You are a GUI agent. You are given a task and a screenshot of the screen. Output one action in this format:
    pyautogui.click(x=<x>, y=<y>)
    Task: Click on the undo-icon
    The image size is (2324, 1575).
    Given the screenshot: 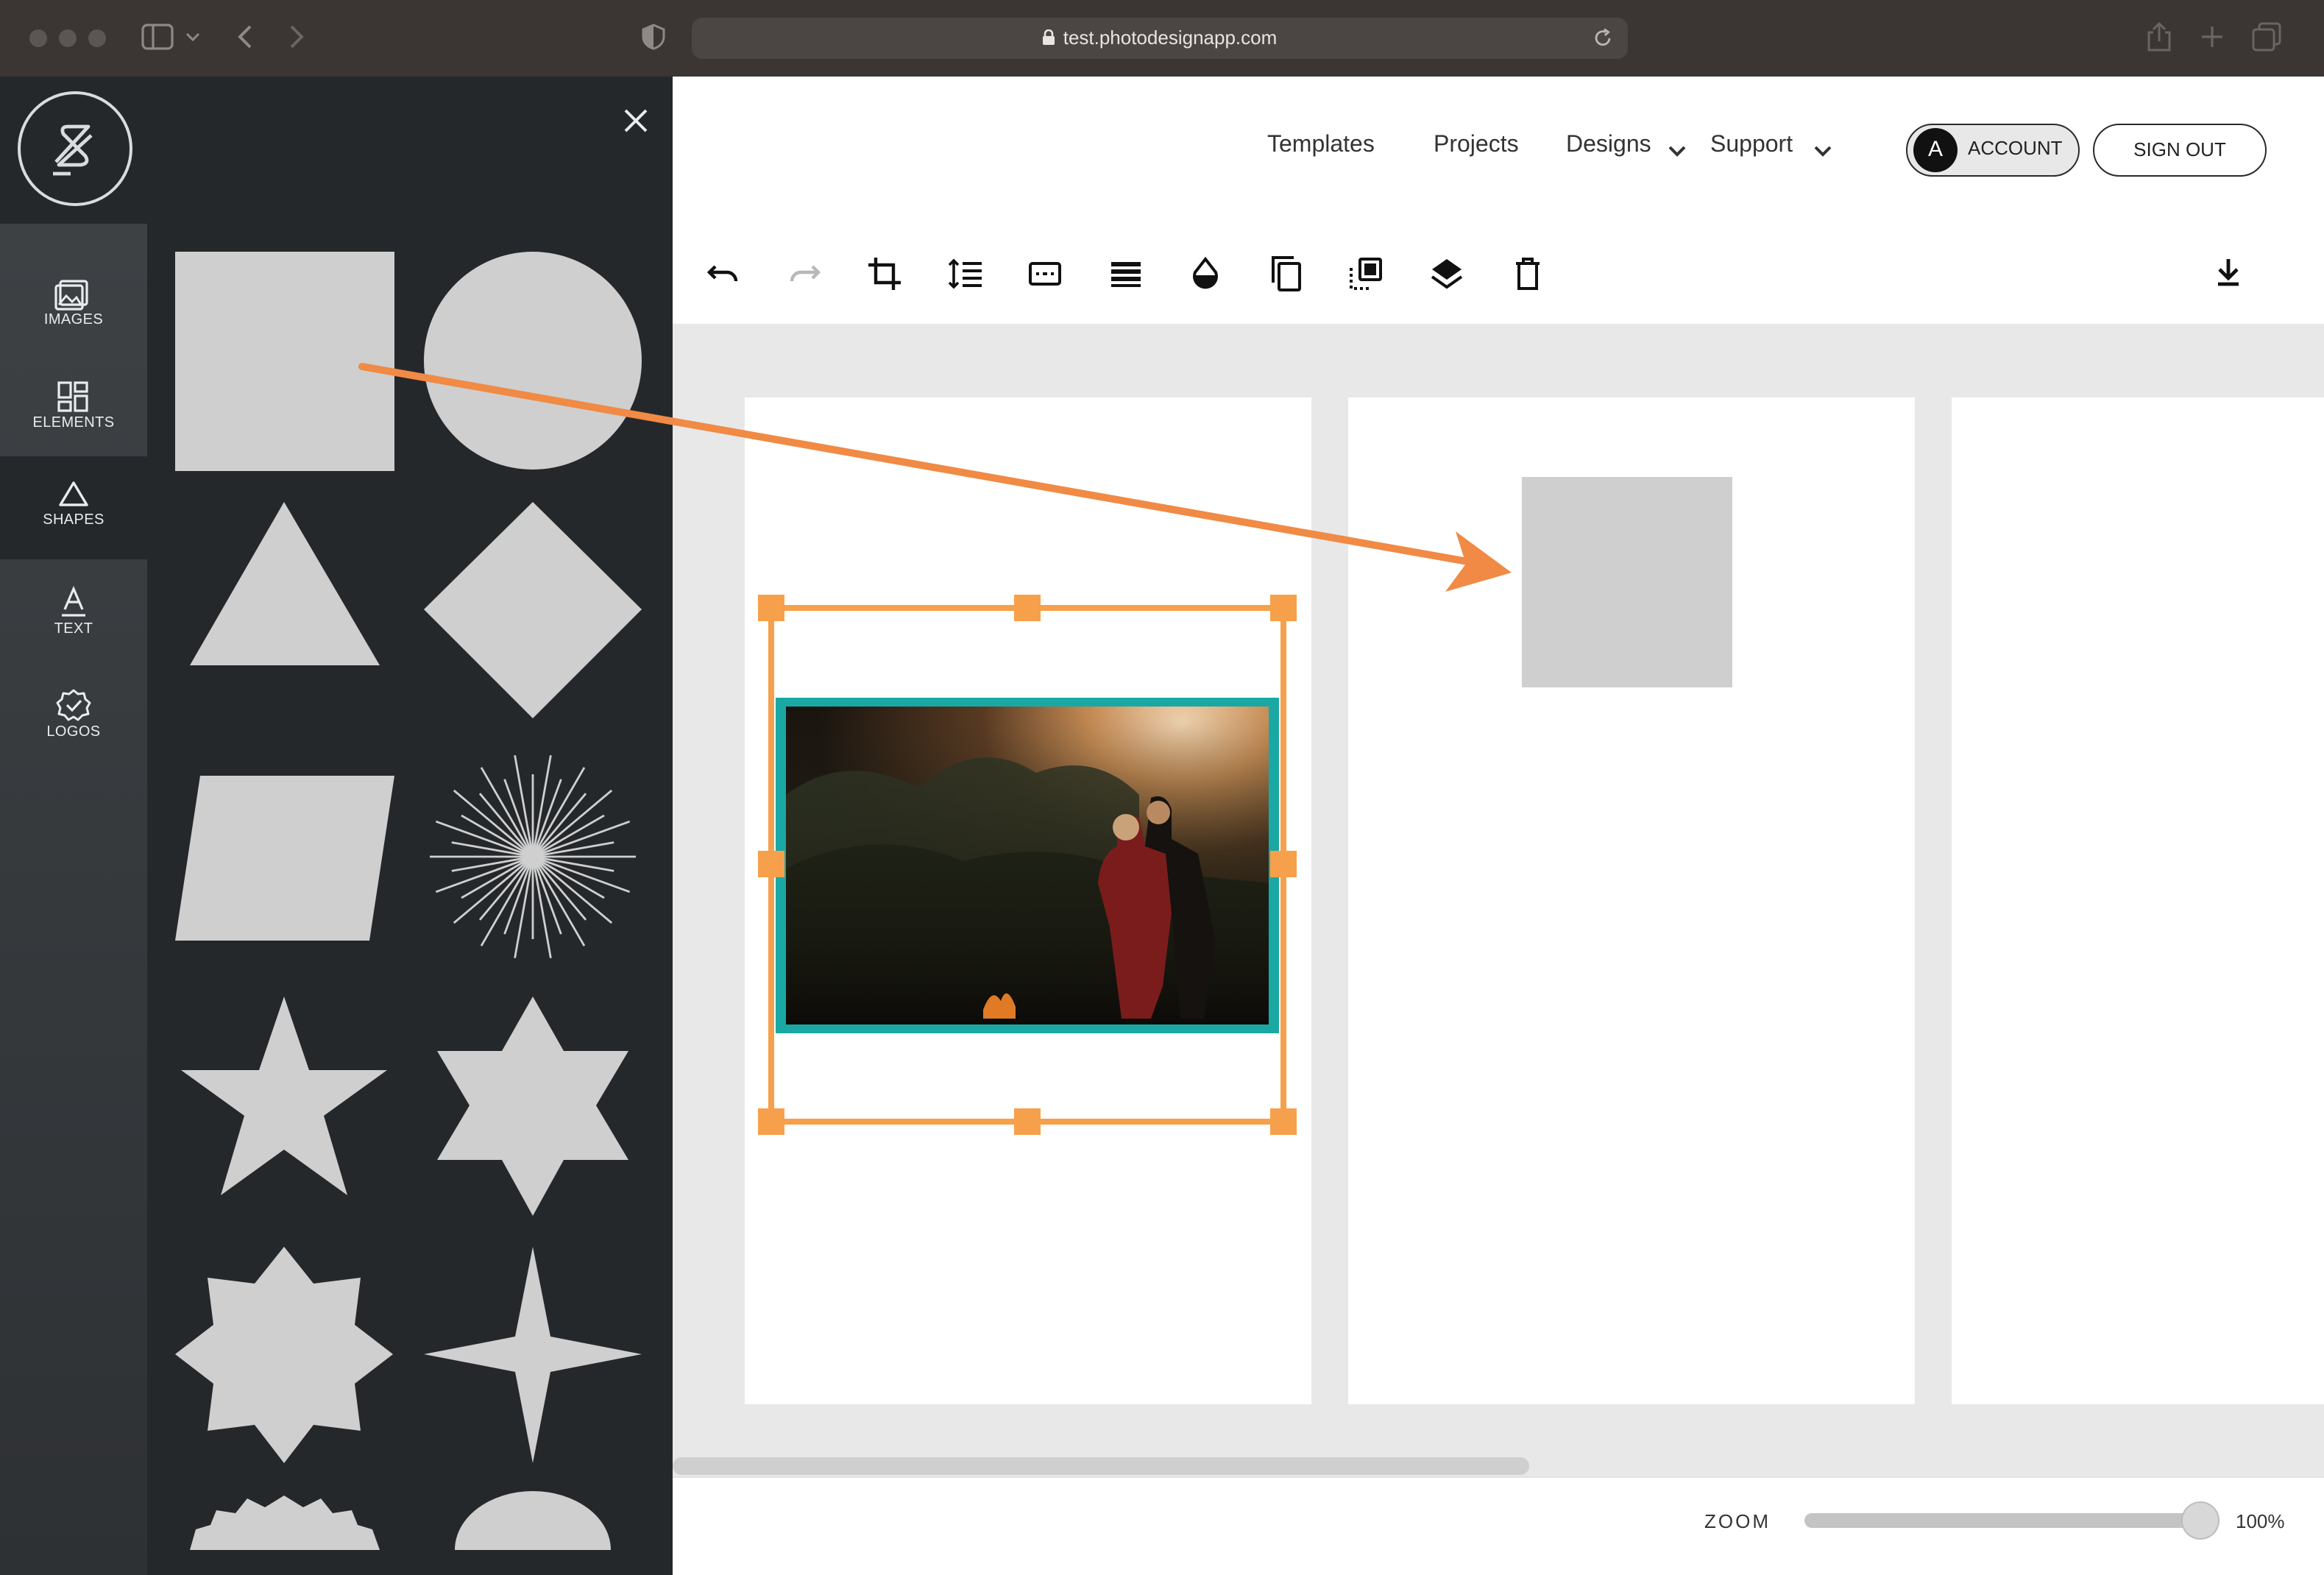 What is the action you would take?
    pyautogui.click(x=724, y=273)
    